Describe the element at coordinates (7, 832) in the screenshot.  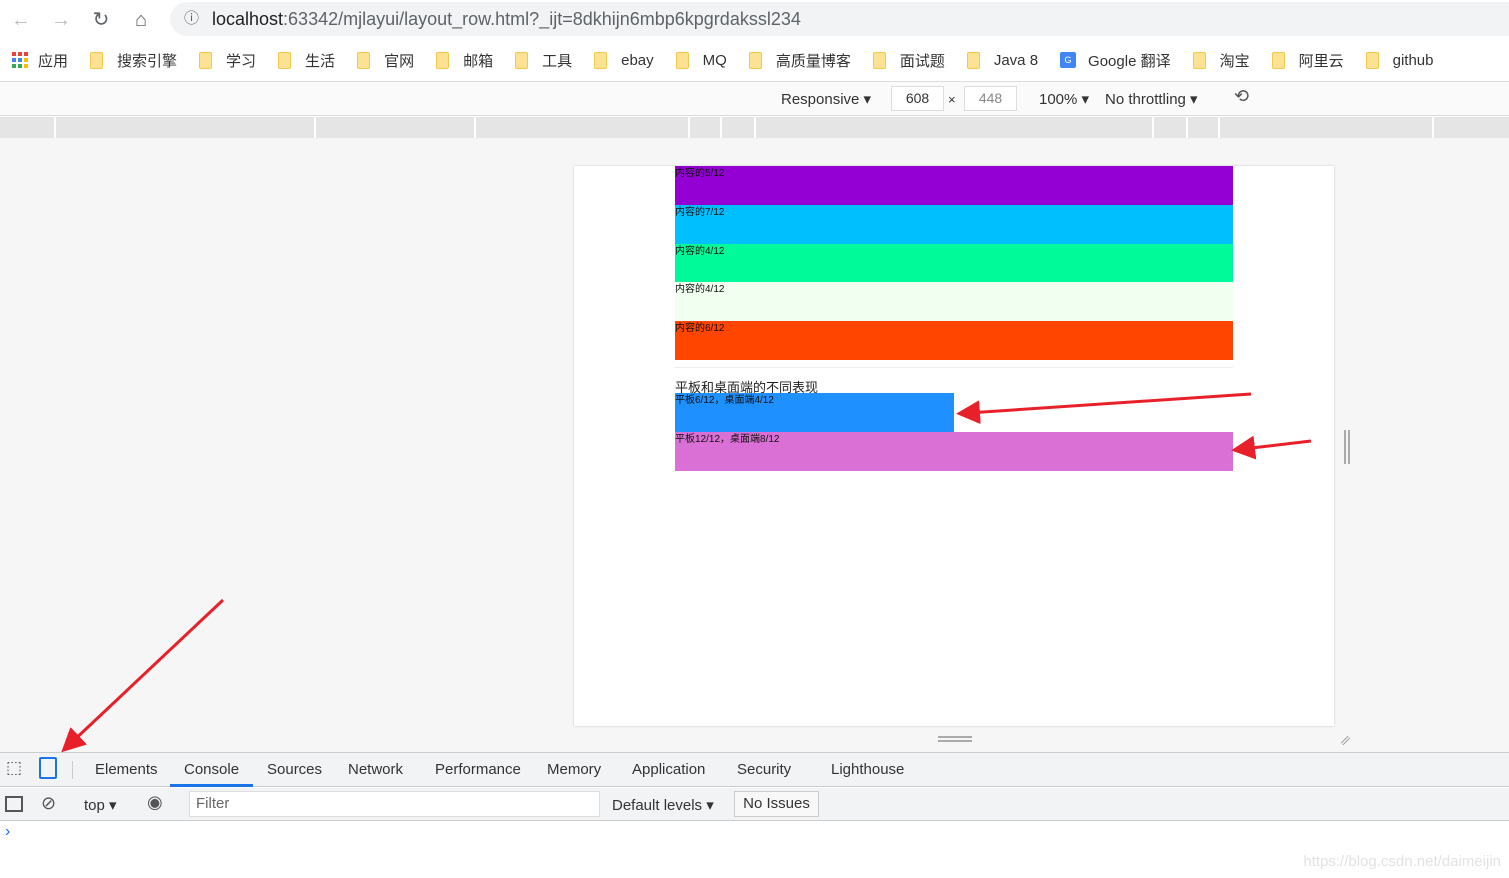
I see `console-prompt: ›` at that location.